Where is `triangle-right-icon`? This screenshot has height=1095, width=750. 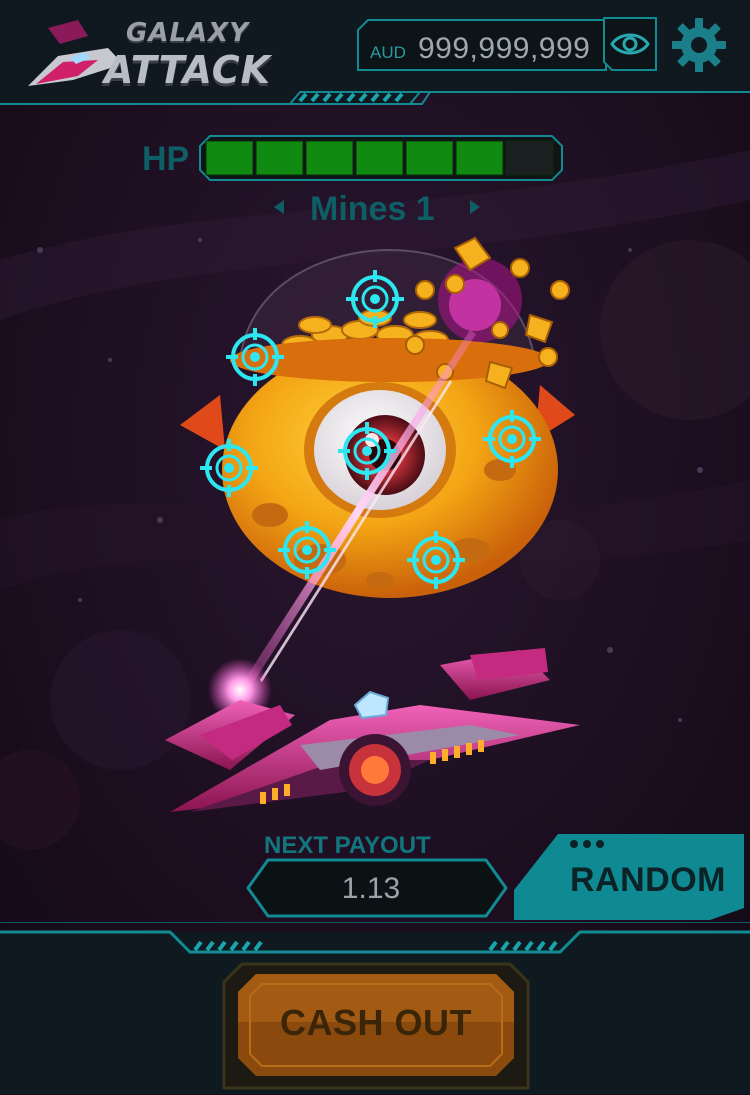
triangle-right-icon is located at coordinates (475, 207).